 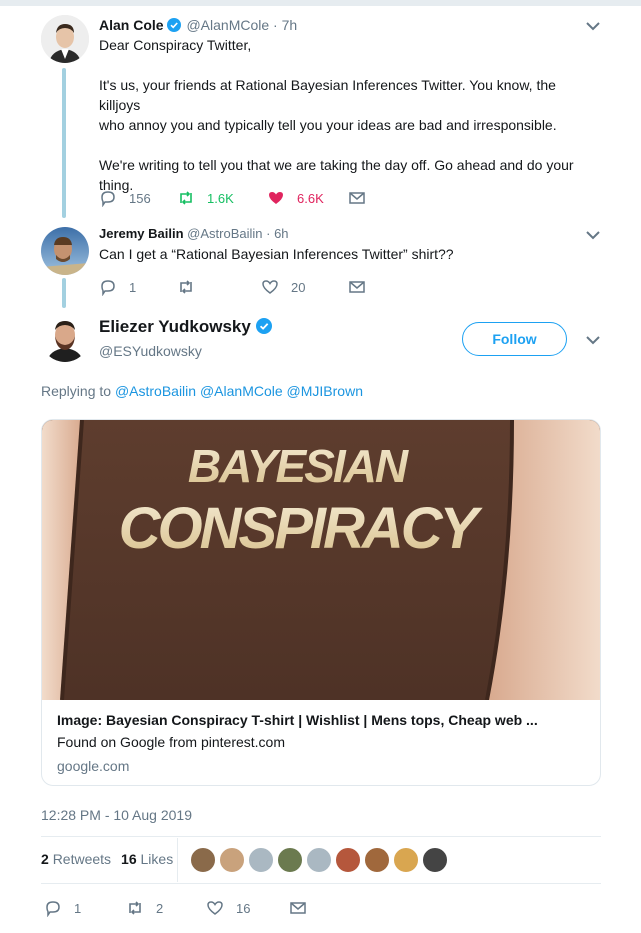 I want to click on like-count: 20, so click(x=298, y=287).